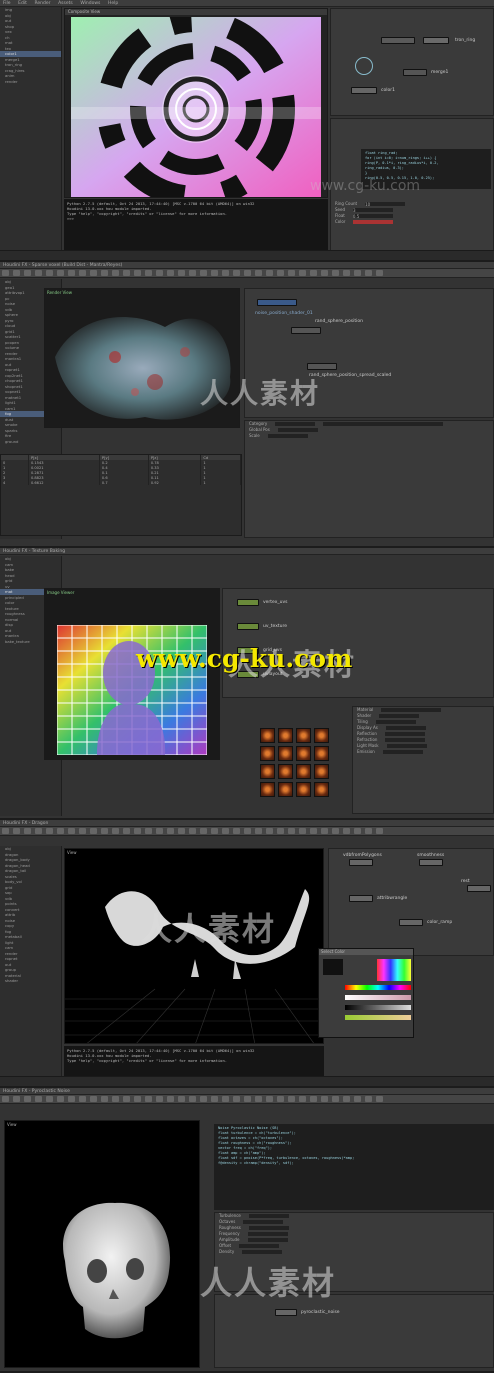 The height and width of the screenshot is (1373, 494). Describe the element at coordinates (196, 103) in the screenshot. I see `composite-viewport: Composite View` at that location.